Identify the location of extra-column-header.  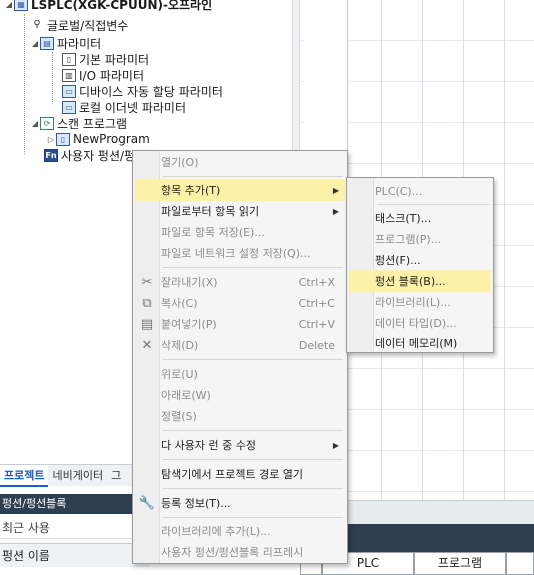
(520, 563).